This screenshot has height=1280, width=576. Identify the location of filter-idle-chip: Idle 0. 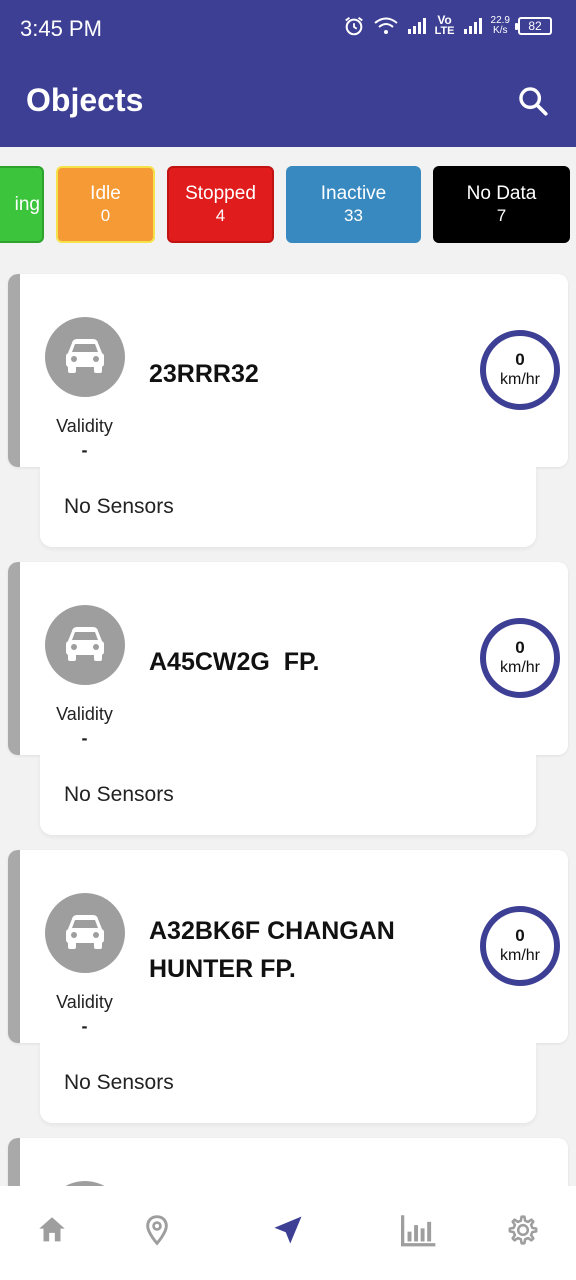
(105, 204).